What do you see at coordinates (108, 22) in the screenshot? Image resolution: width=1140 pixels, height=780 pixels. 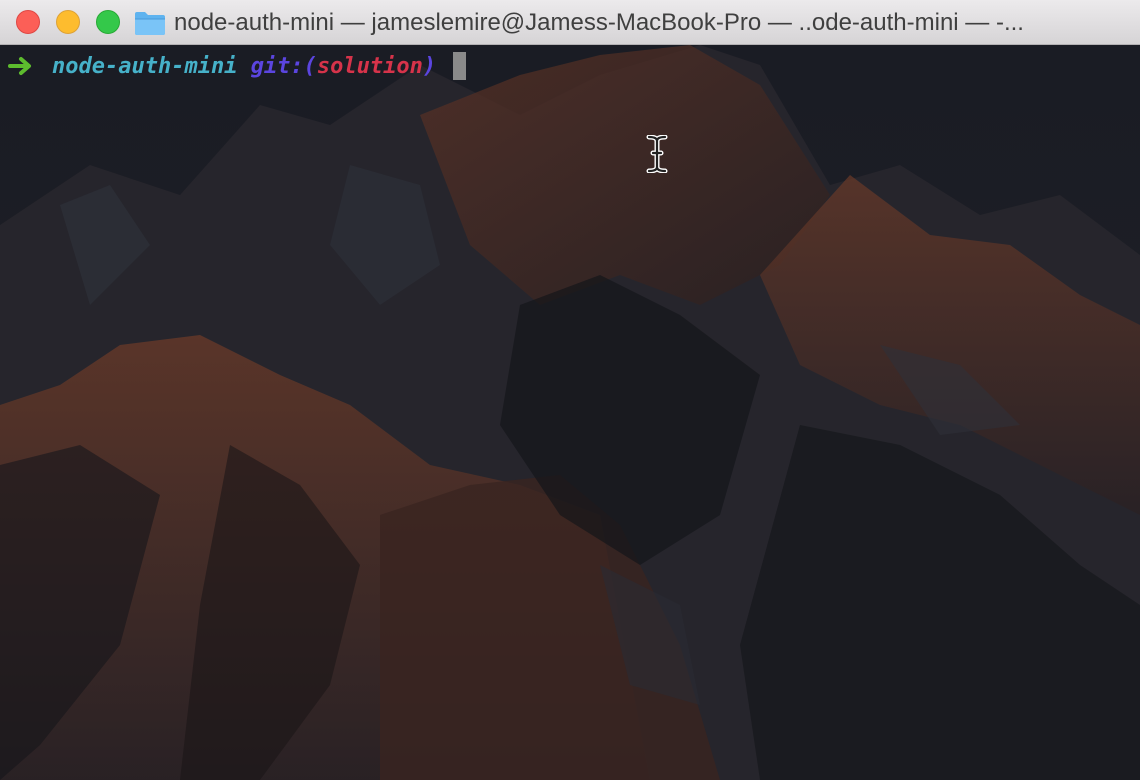 I see `zoom-button` at bounding box center [108, 22].